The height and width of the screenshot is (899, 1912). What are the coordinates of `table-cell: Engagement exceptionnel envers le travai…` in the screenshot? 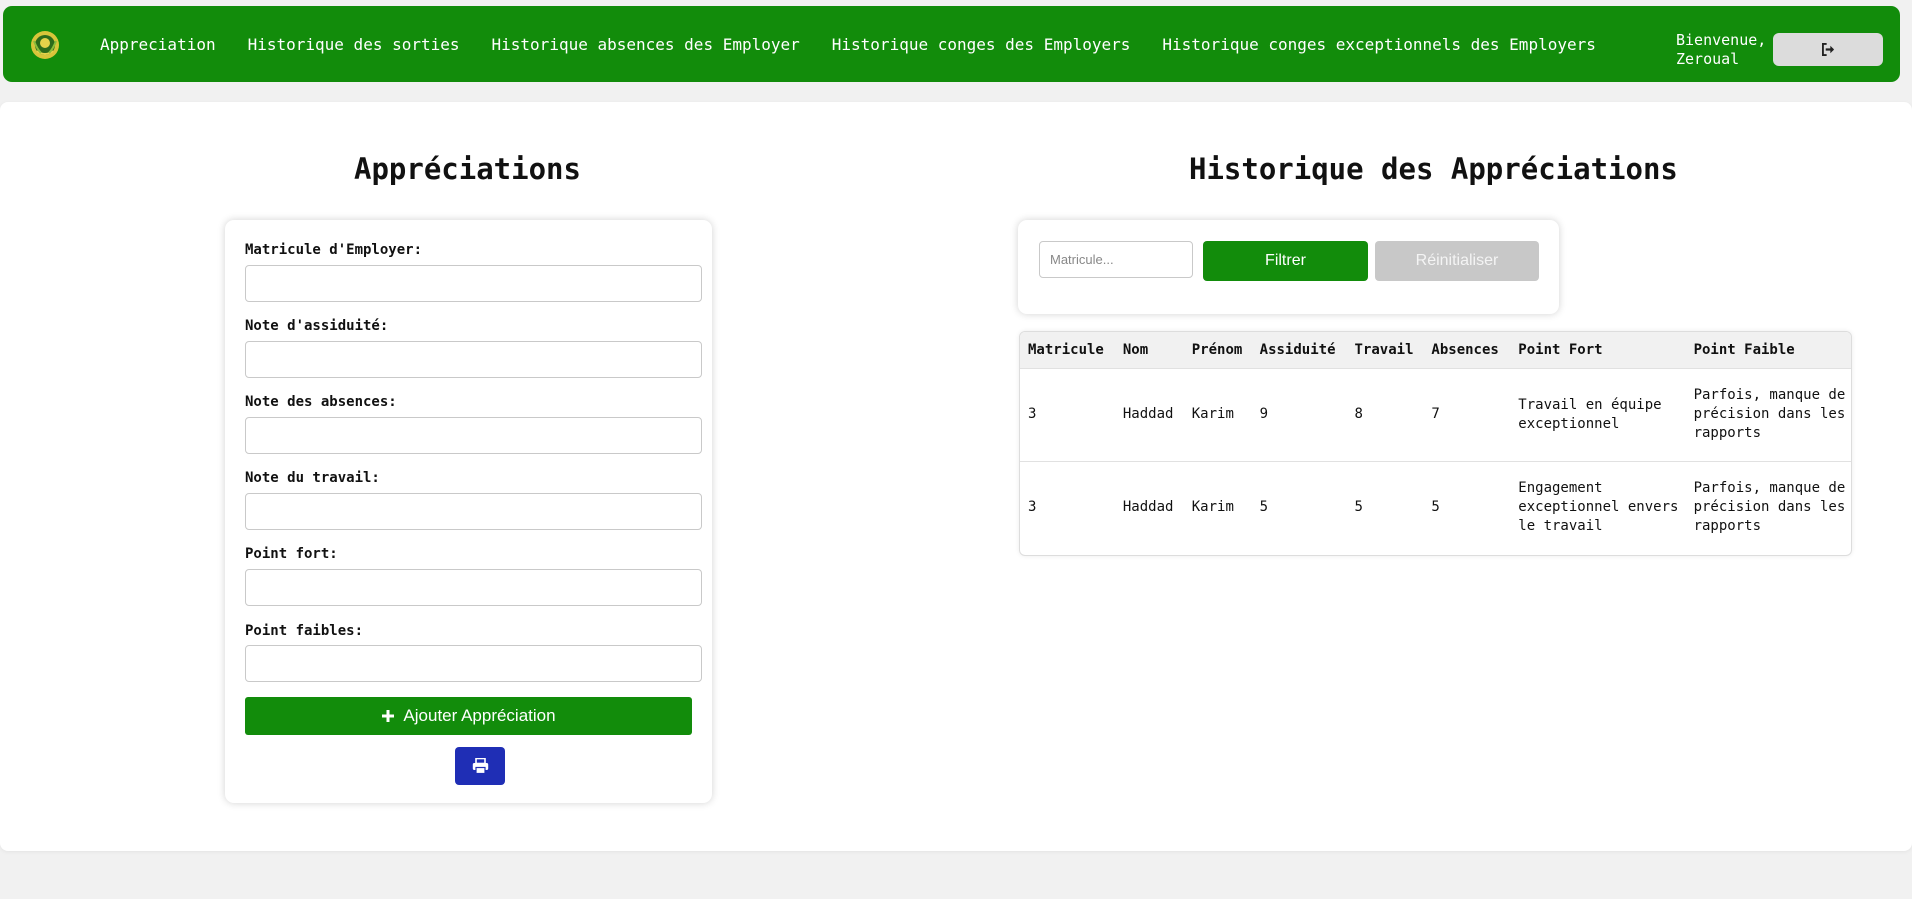 It's located at (1598, 507).